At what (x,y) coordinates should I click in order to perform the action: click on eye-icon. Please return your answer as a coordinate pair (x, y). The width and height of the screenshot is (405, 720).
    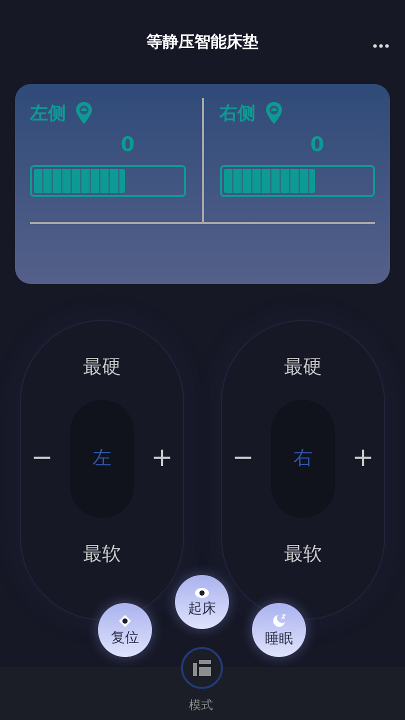
    Looking at the image, I should click on (202, 593).